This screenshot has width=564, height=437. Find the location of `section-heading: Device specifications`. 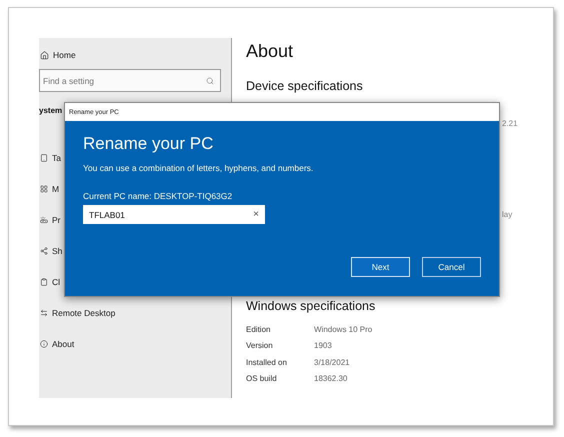

section-heading: Device specifications is located at coordinates (305, 86).